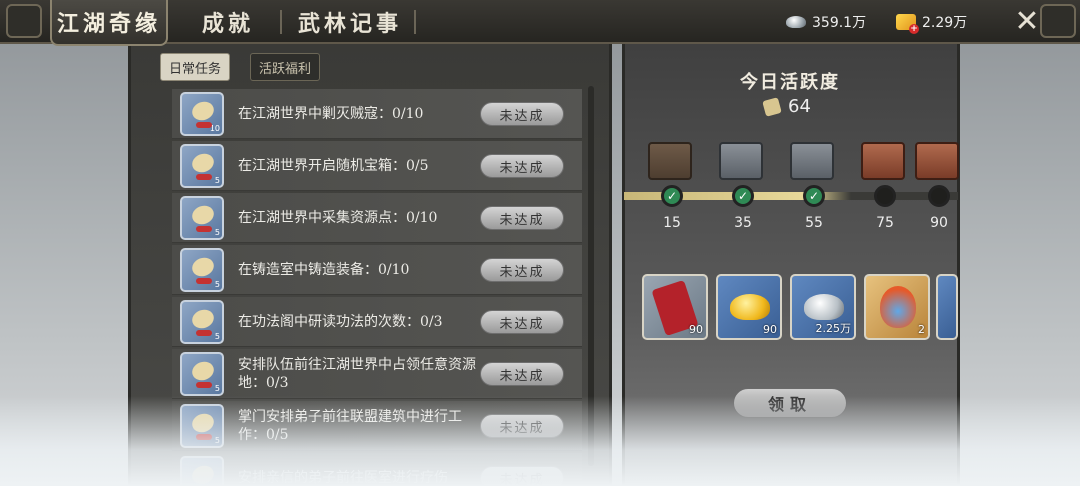  I want to click on task-row: 5 掌门安排弟子前往联盟建筑中进行工作：0/5 未达成, so click(377, 426).